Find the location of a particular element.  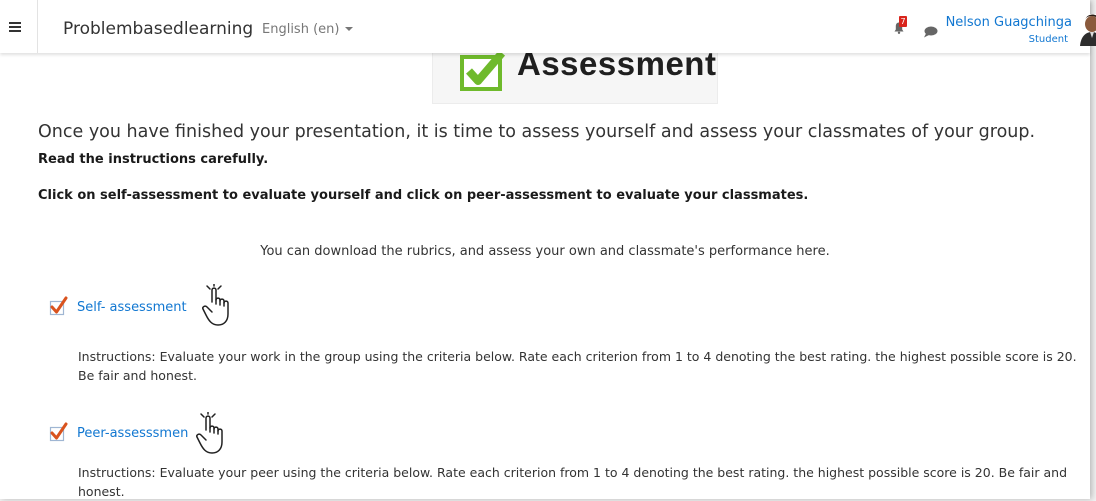

self-assessment-link: Self- assessment is located at coordinates (132, 307).